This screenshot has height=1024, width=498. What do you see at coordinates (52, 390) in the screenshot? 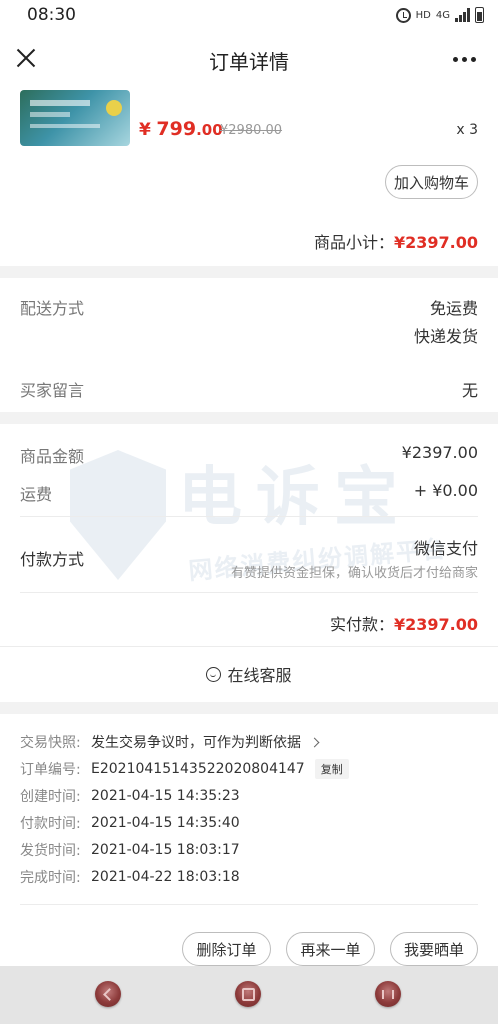
I see `buyer-message-label: 买家留言` at bounding box center [52, 390].